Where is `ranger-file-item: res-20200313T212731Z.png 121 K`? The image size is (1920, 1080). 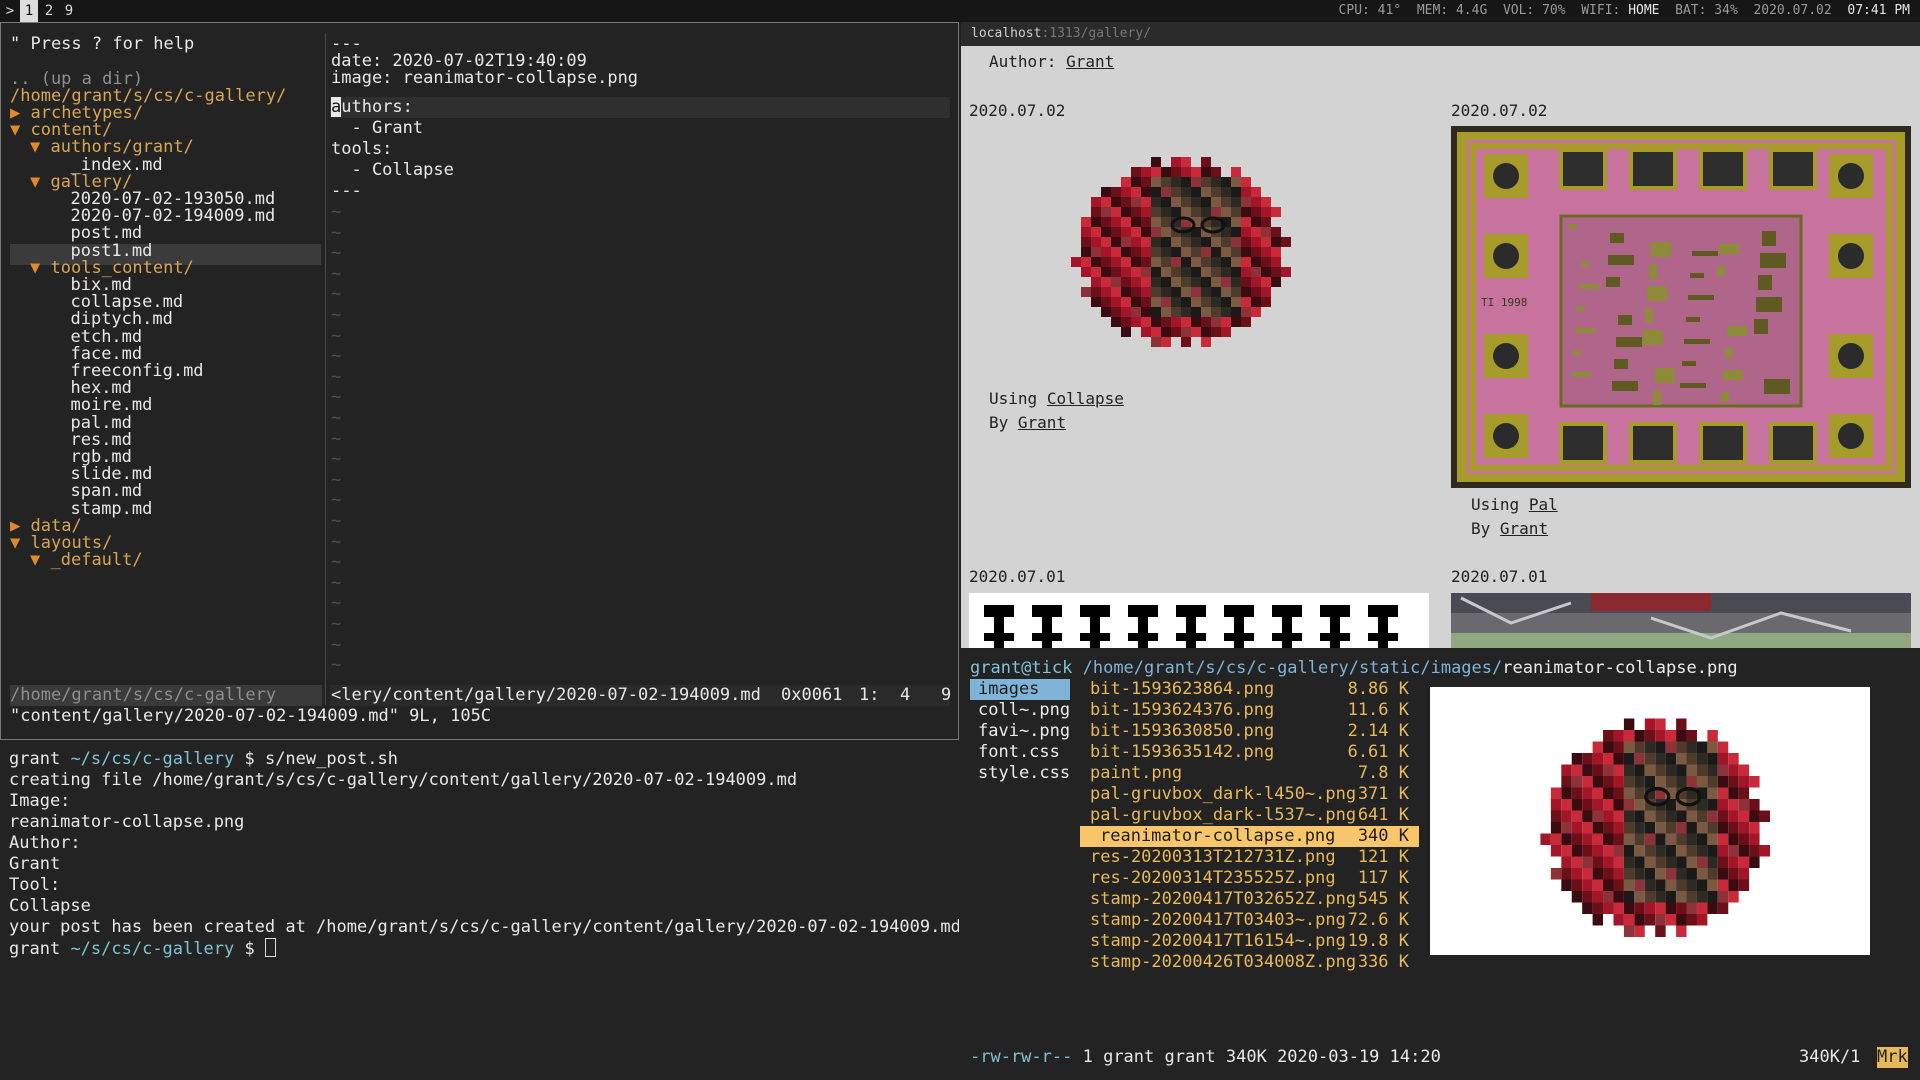
ranger-file-item: res-20200313T212731Z.png 121 K is located at coordinates (1249, 857).